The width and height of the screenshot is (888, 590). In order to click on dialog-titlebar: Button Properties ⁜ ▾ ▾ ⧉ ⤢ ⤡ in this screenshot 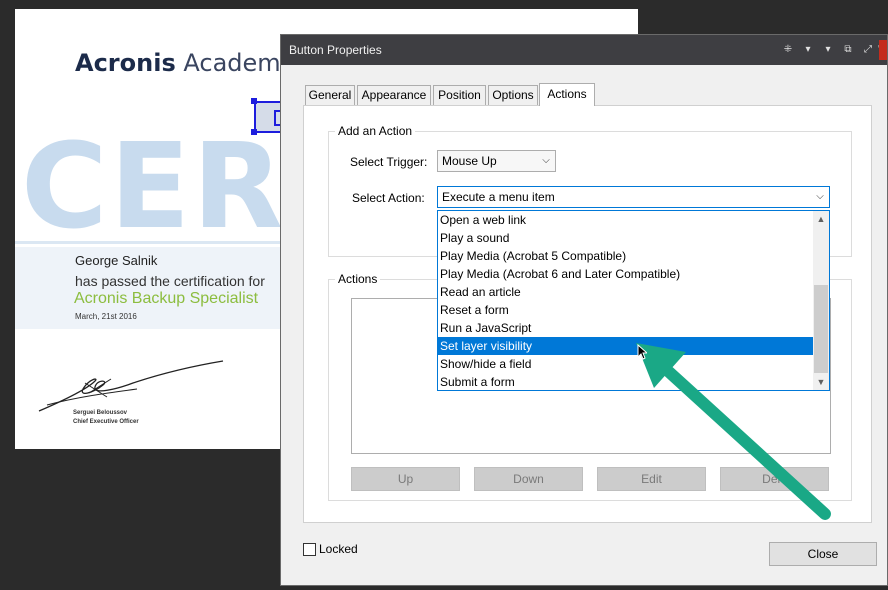, I will do `click(584, 50)`.